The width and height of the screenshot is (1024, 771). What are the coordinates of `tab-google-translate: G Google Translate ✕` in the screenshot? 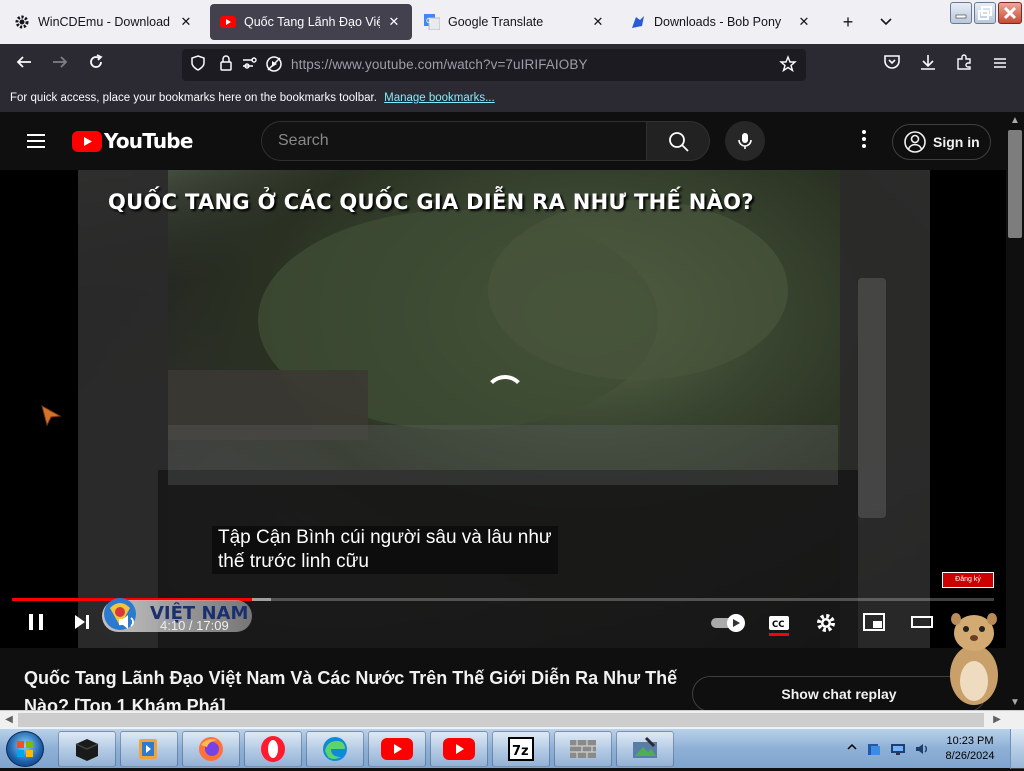 It's located at (515, 22).